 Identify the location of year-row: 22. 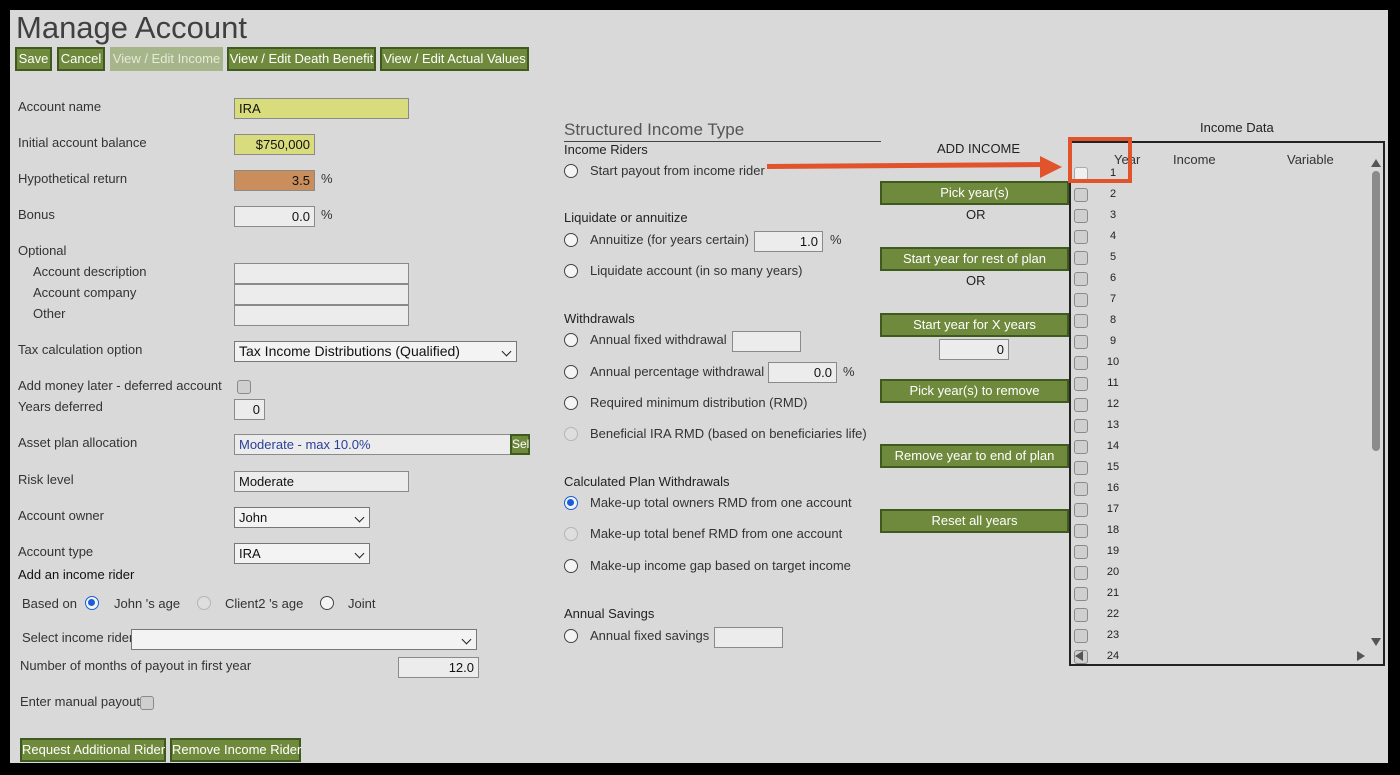
(1221, 615).